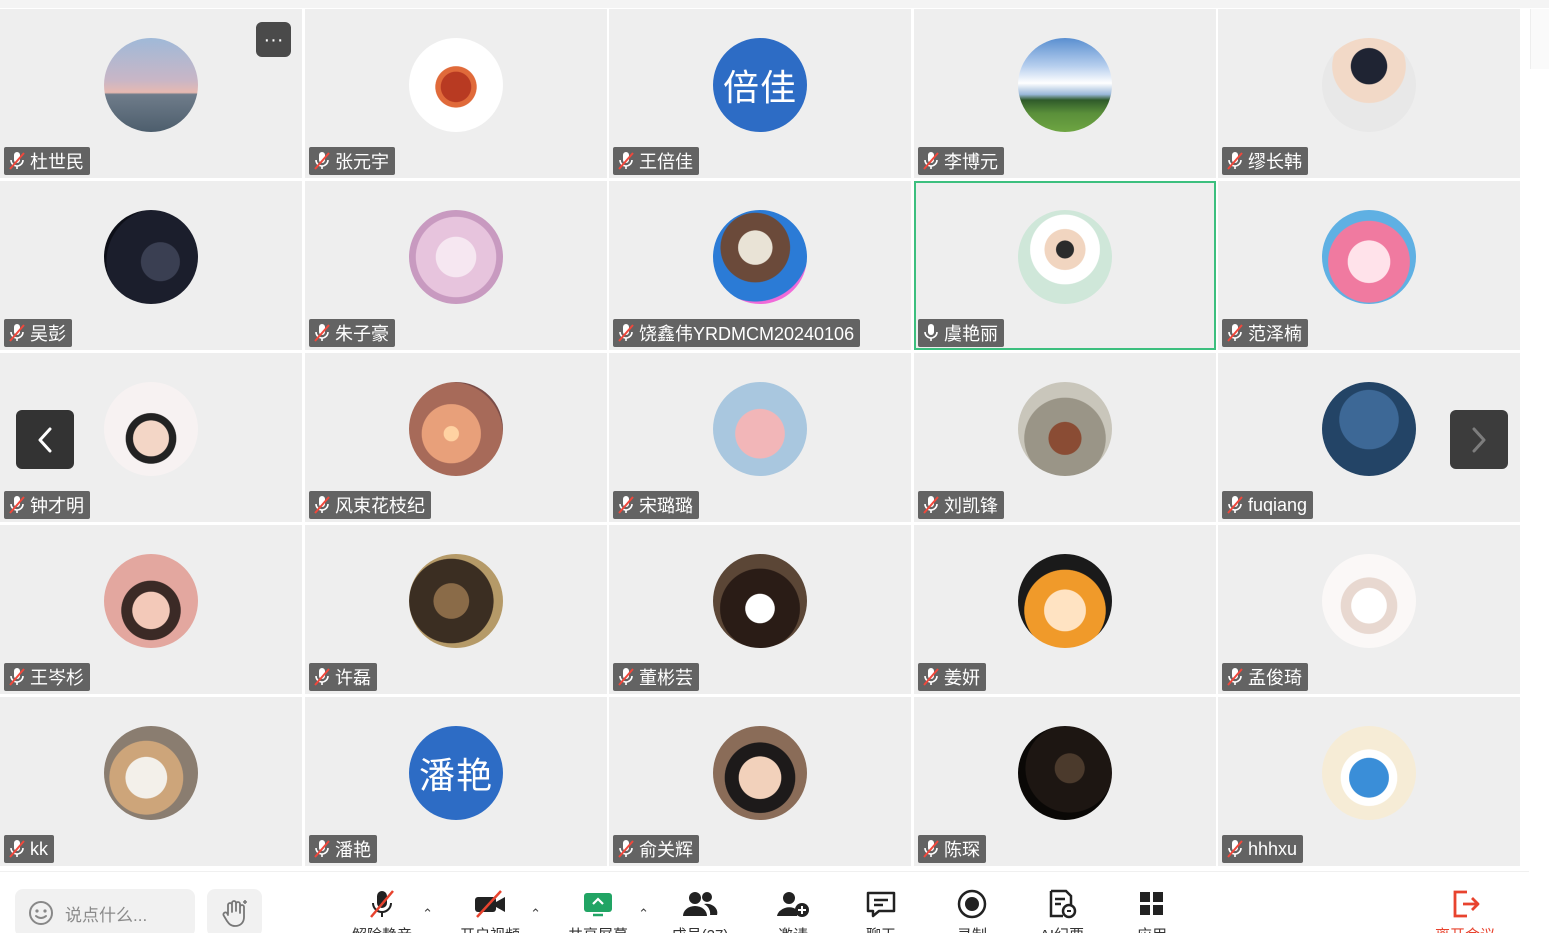 The width and height of the screenshot is (1549, 933). Describe the element at coordinates (1265, 333) in the screenshot. I see `participant-name-tag: 范泽楠` at that location.